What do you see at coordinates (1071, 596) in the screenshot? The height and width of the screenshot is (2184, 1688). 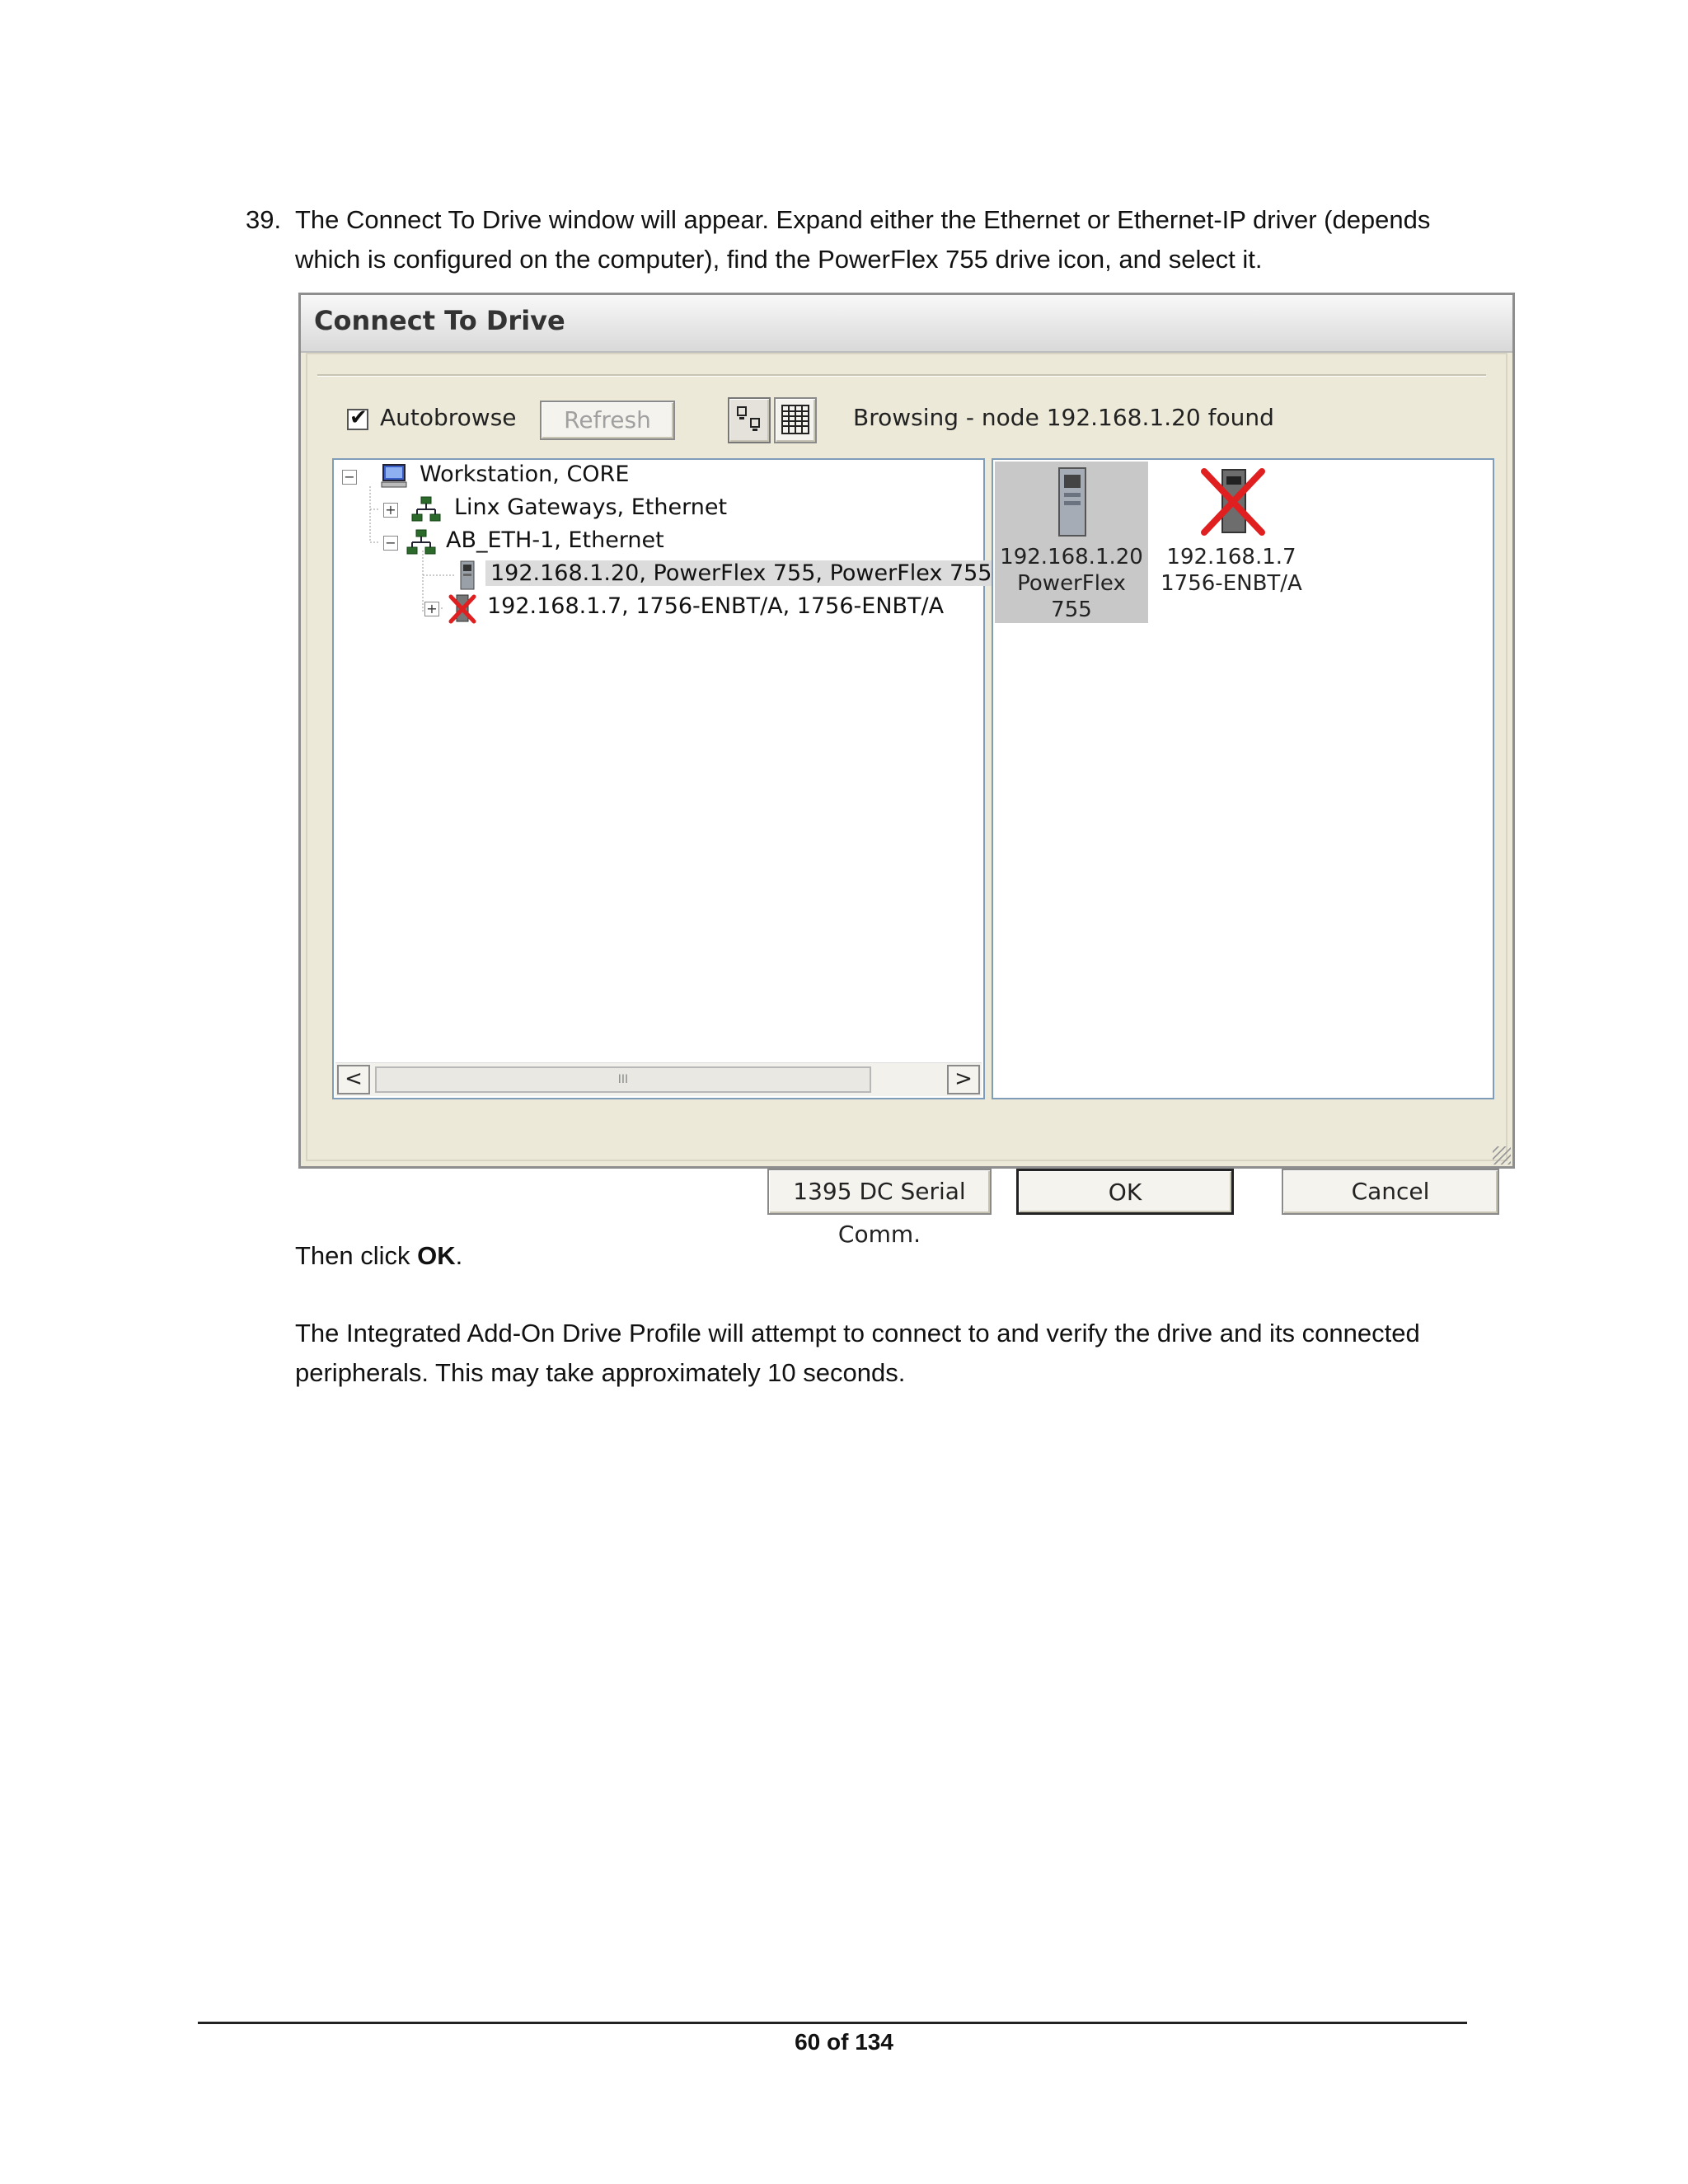 I see `tile-line-name: PowerFlex 755` at bounding box center [1071, 596].